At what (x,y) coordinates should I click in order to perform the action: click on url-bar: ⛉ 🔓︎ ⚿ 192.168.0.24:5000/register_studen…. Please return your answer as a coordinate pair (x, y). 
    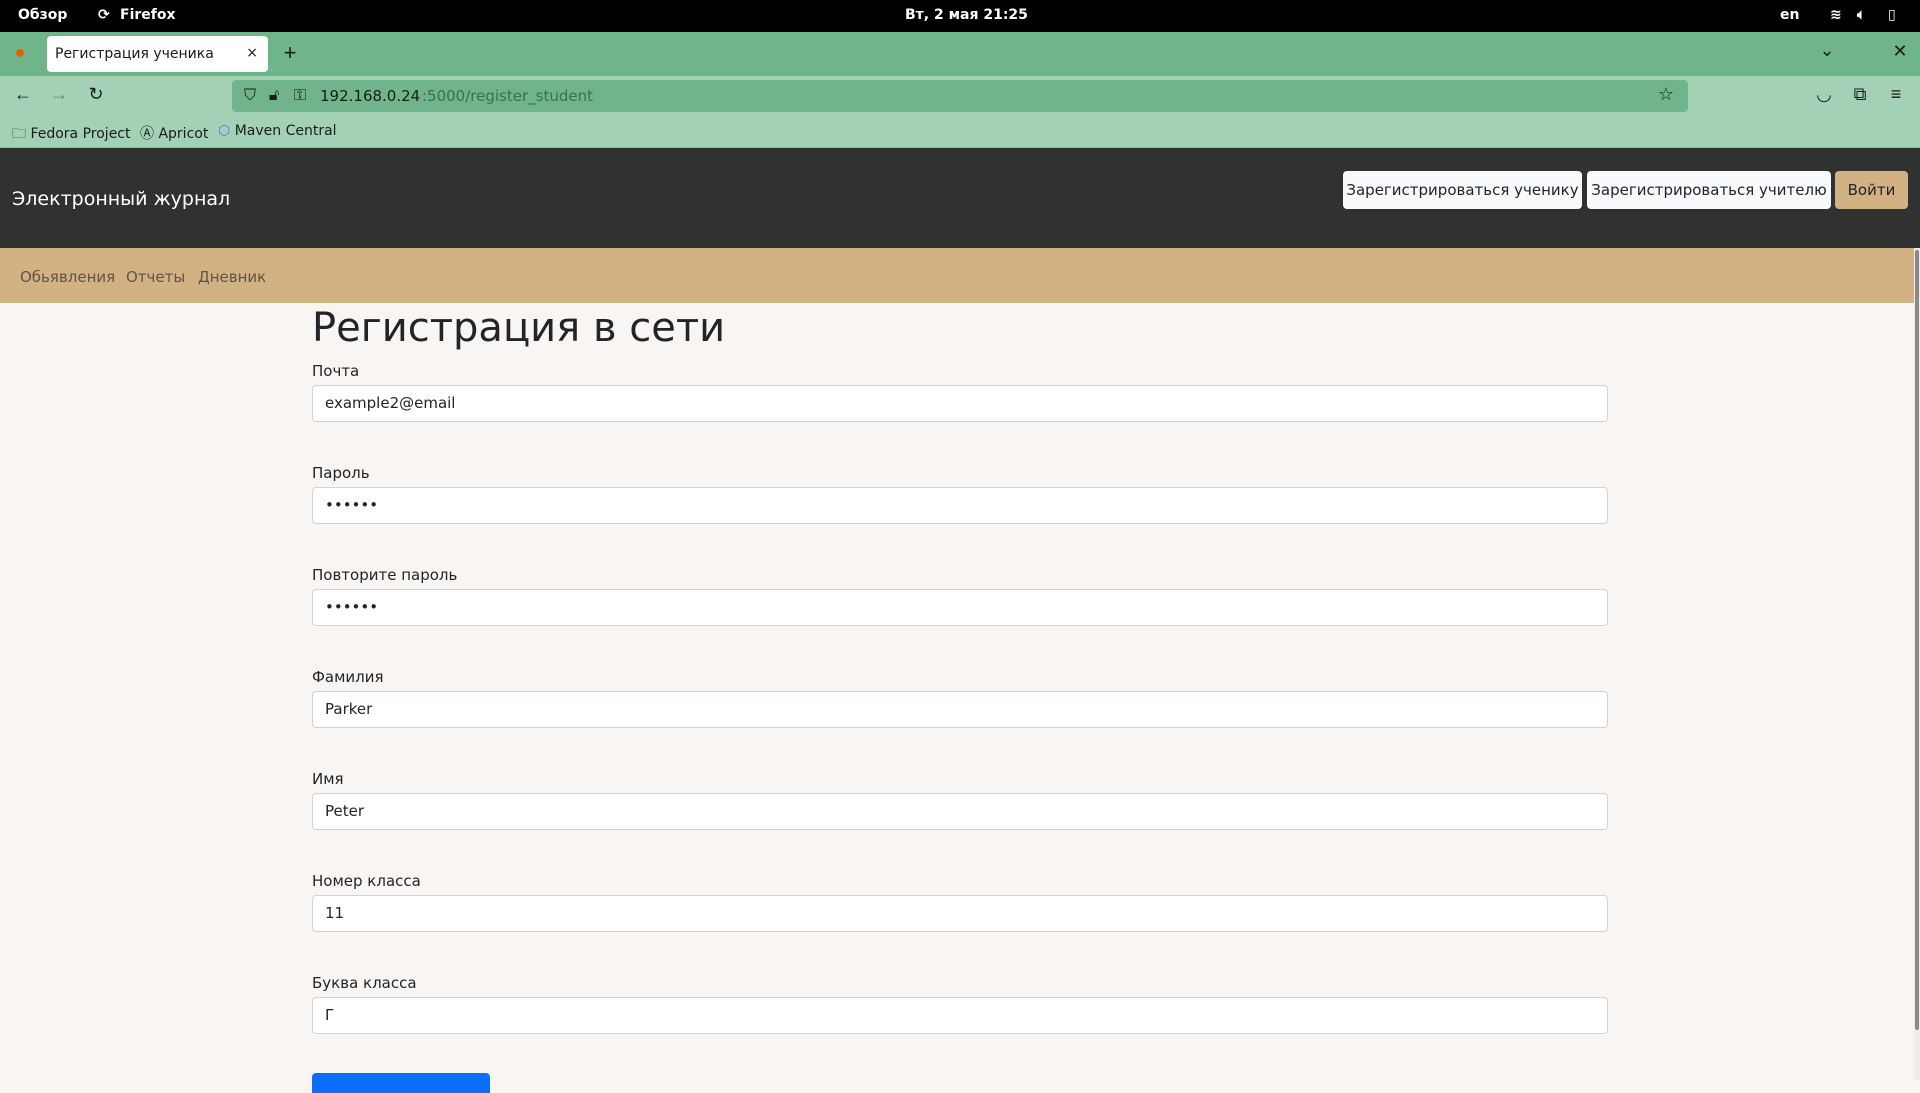
    Looking at the image, I should click on (960, 96).